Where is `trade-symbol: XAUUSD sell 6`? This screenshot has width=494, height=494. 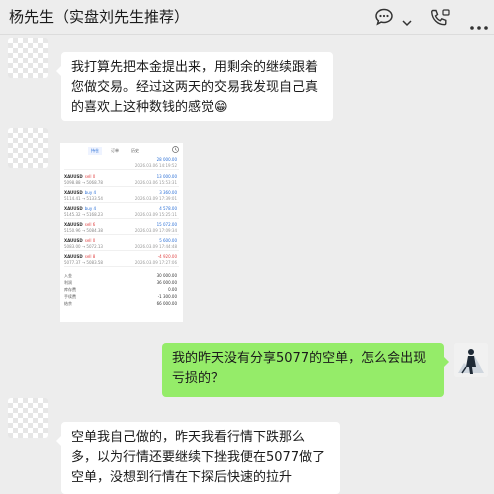
trade-symbol: XAUUSD sell 6 is located at coordinates (79, 224).